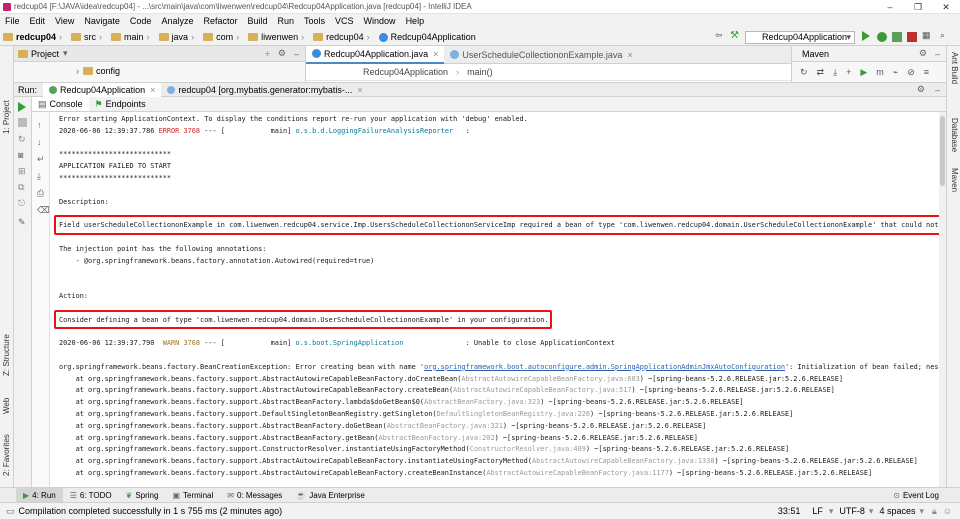  Describe the element at coordinates (159, 71) in the screenshot. I see `tree-item-config: › config` at that location.